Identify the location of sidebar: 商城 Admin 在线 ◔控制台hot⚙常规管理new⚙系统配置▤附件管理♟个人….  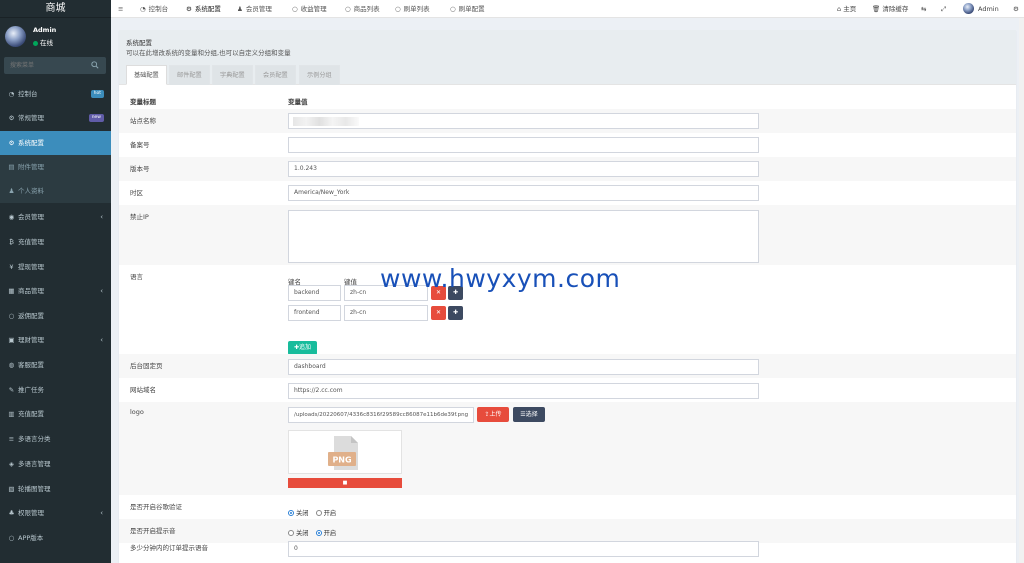
(55, 281).